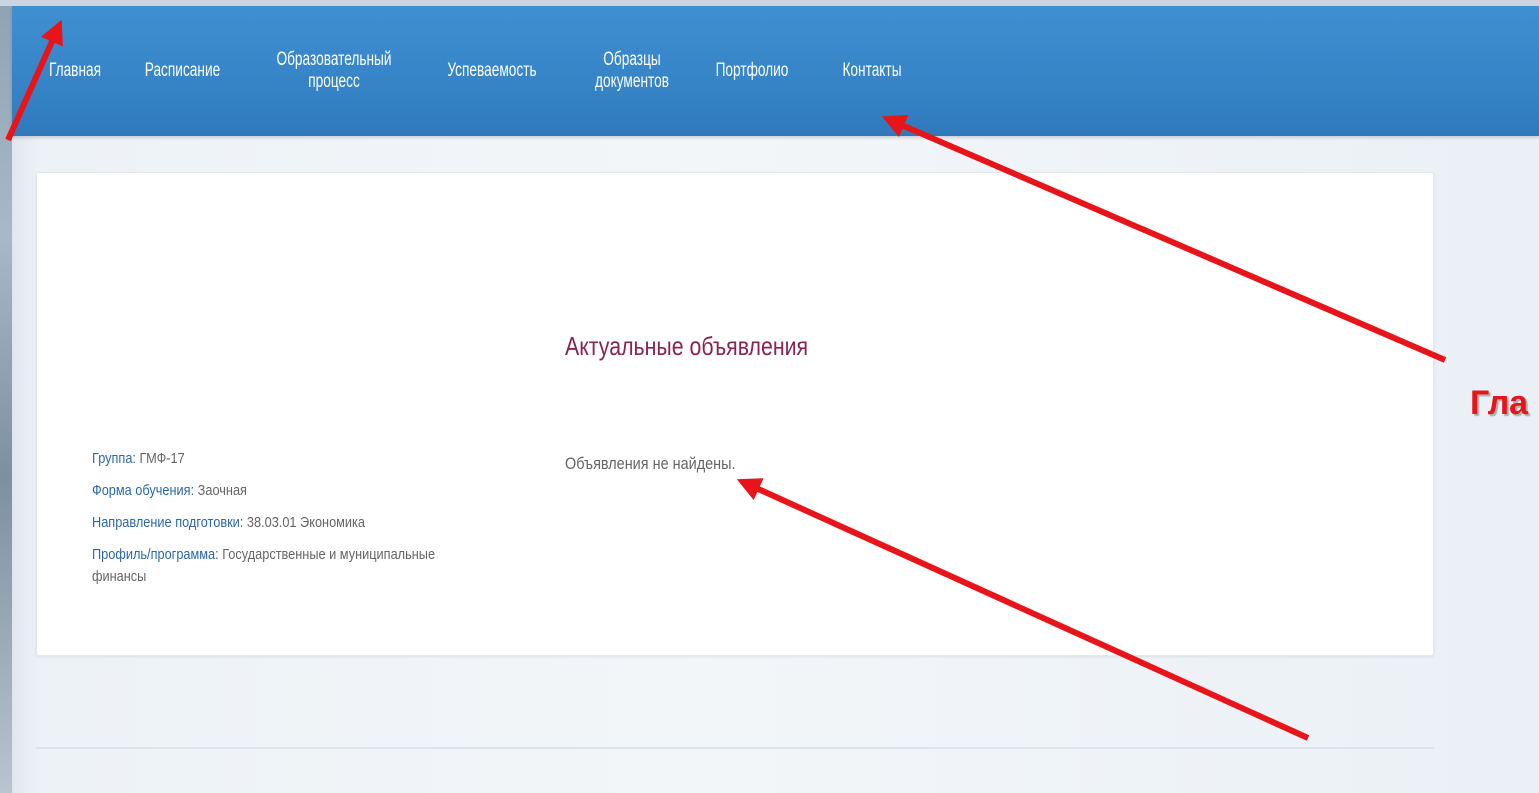 The width and height of the screenshot is (1539, 793). Describe the element at coordinates (6, 396) in the screenshot. I see `left-background-strip` at that location.